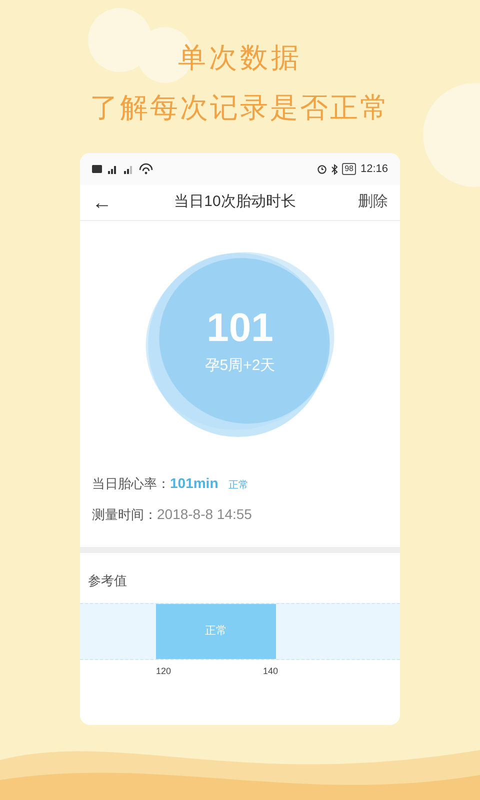 The width and height of the screenshot is (480, 800). Describe the element at coordinates (204, 514) in the screenshot. I see `detail-value: 2018-8-8 14:55` at that location.